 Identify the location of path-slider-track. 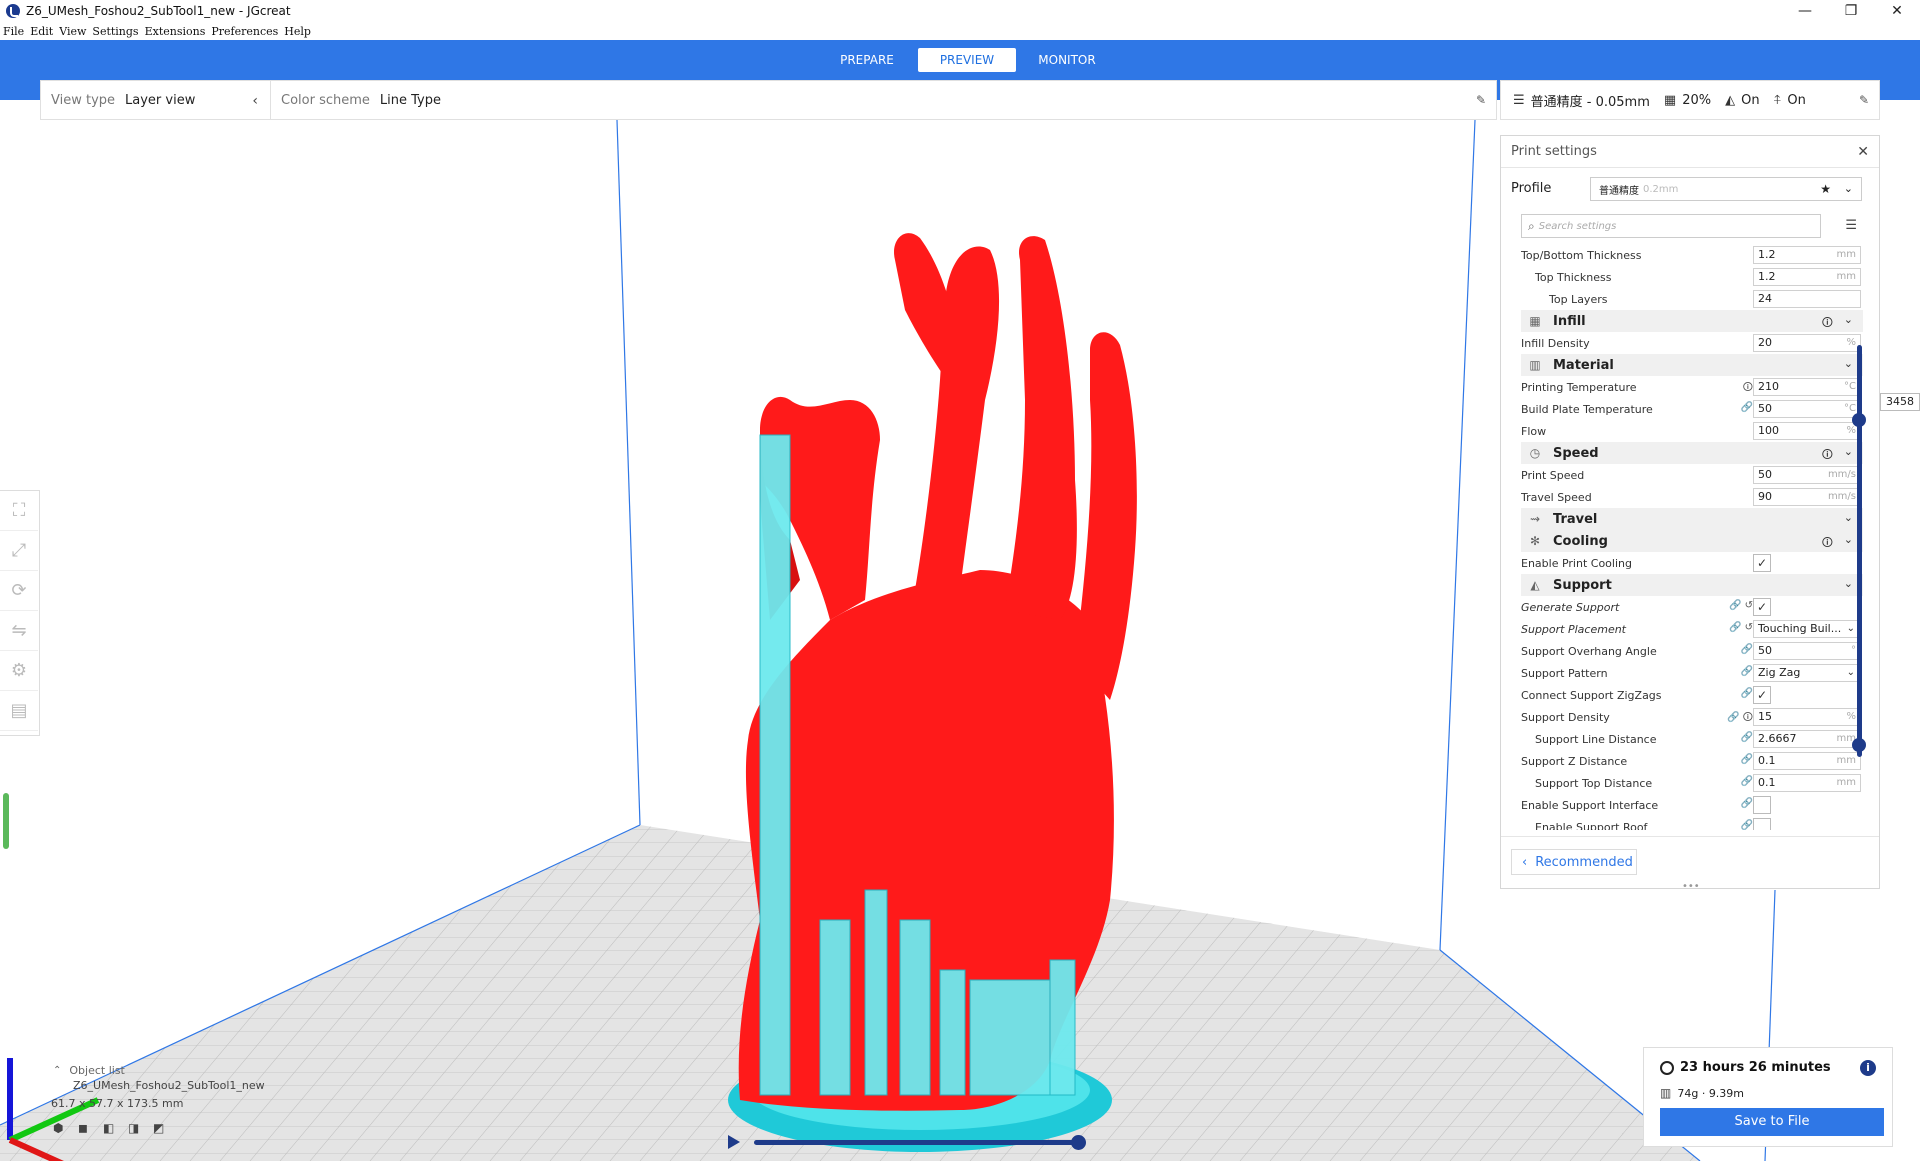
(918, 1142).